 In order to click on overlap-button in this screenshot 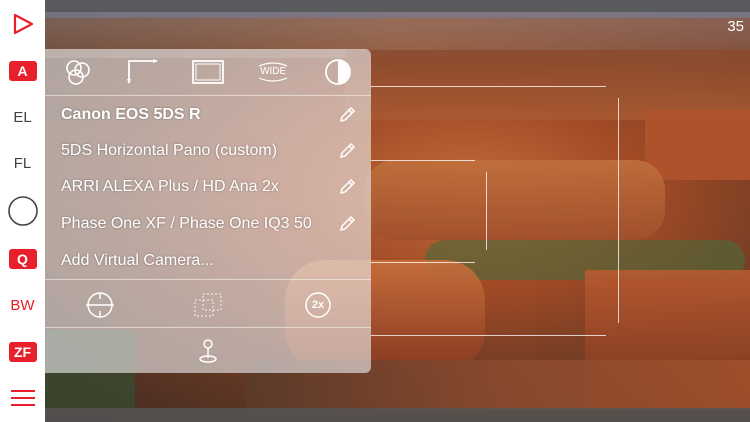, I will do `click(208, 305)`.